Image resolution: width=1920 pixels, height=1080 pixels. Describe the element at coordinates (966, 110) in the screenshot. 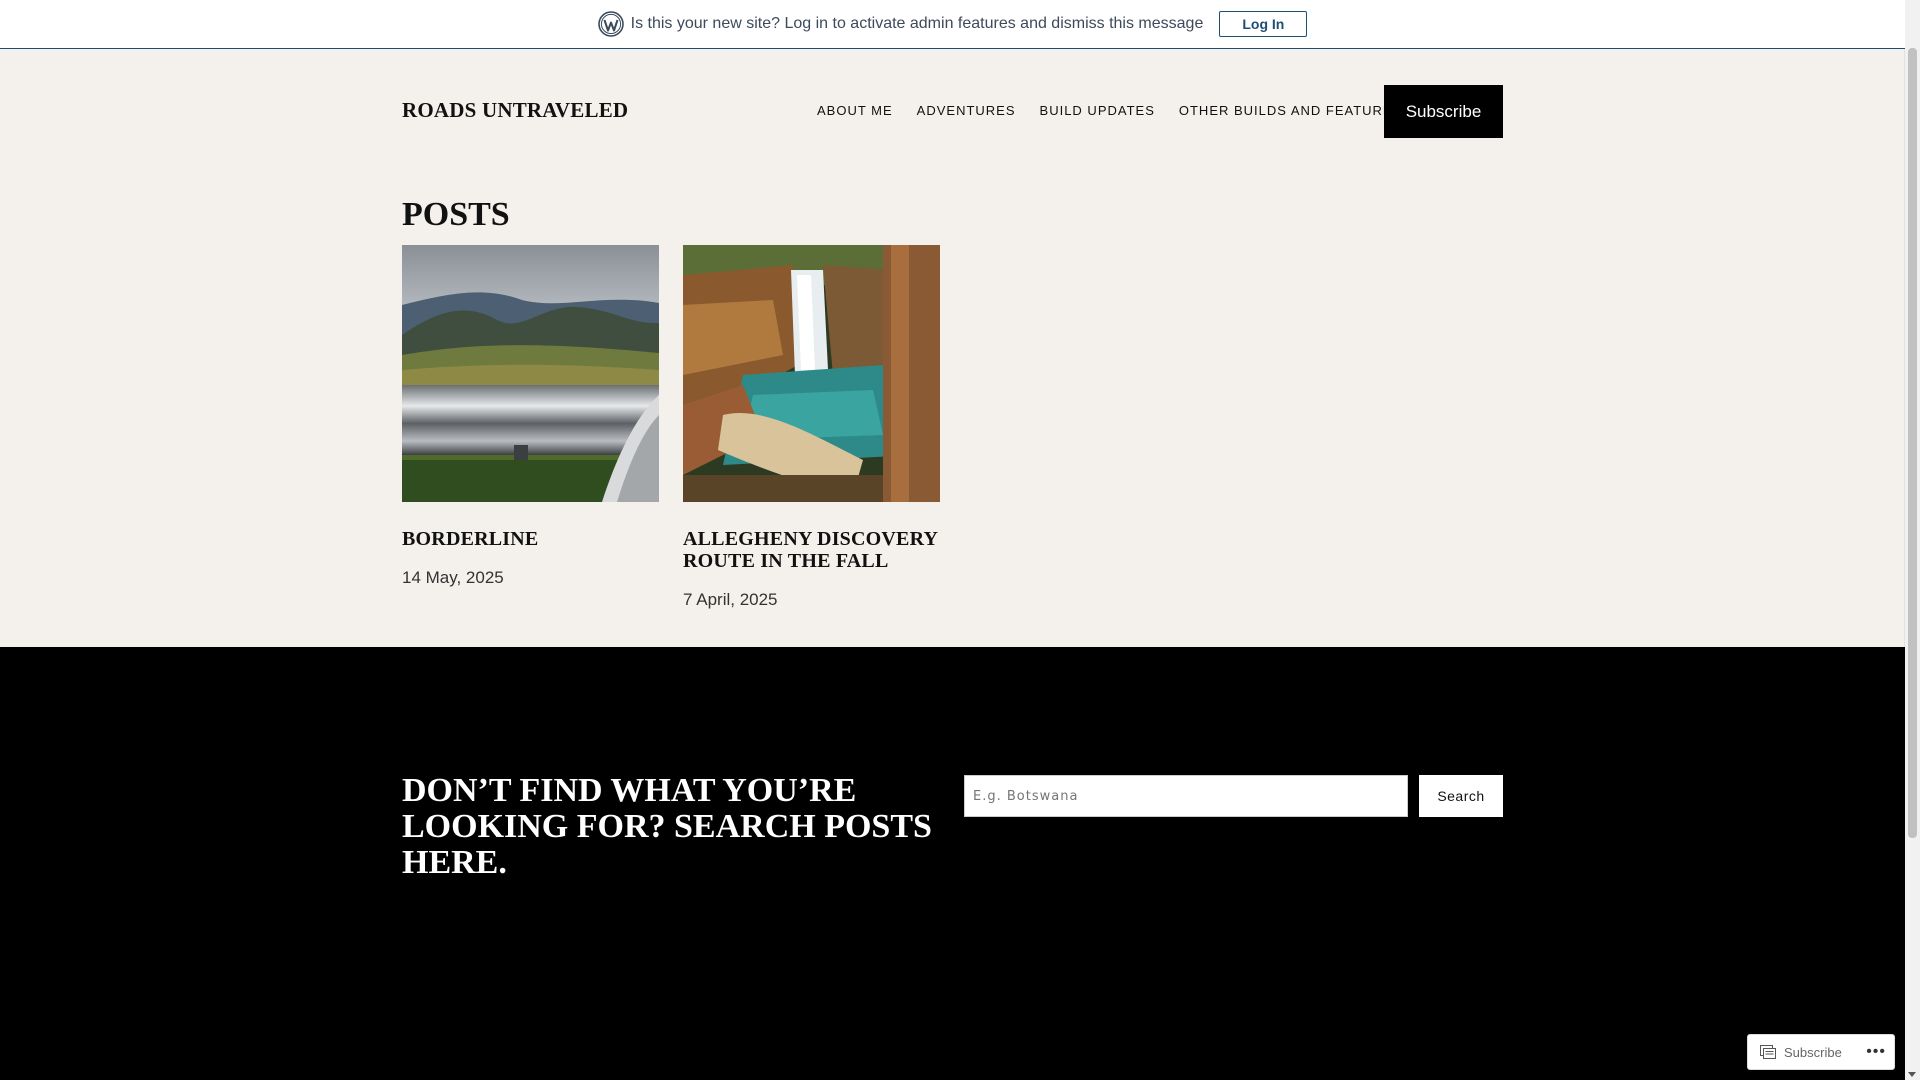

I see `nav-item-adventures: ADVENTURES` at that location.